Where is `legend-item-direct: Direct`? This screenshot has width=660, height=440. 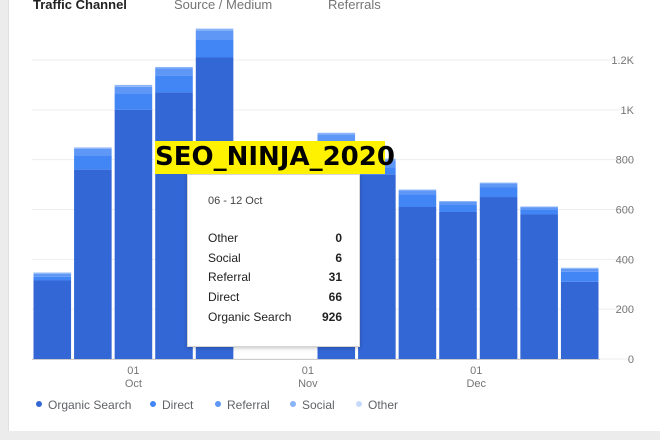 legend-item-direct: Direct is located at coordinates (171, 405).